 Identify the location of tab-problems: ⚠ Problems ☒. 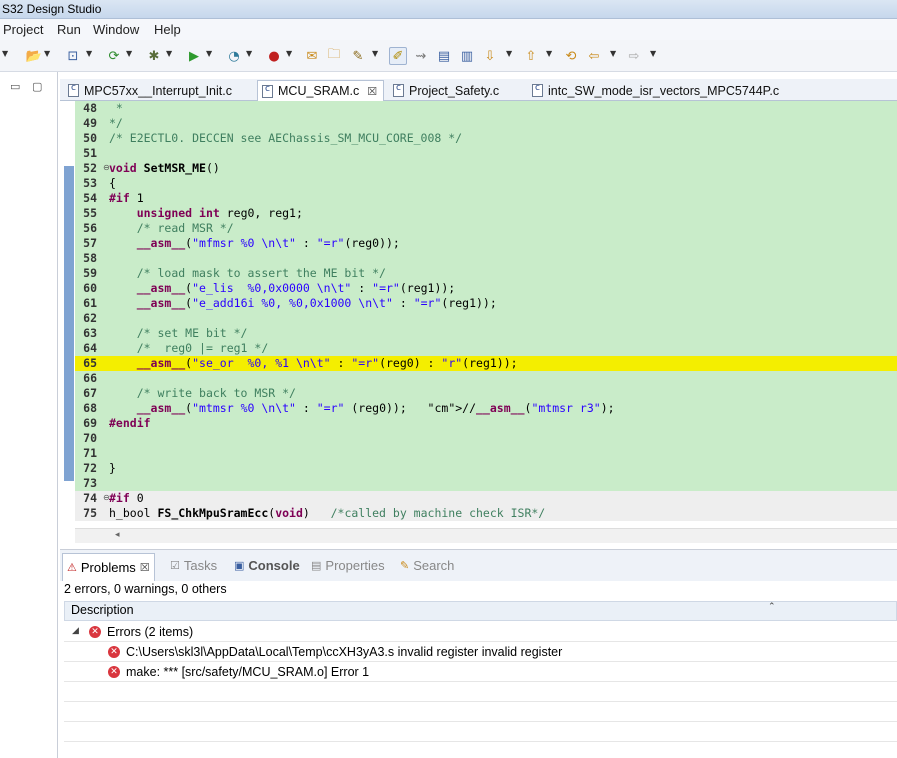
(108, 567).